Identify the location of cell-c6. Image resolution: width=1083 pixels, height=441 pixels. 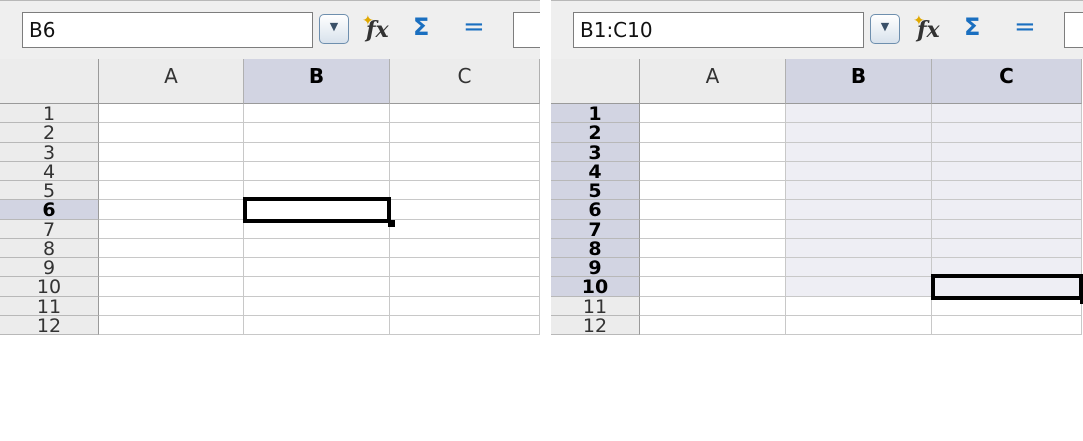
(1007, 210).